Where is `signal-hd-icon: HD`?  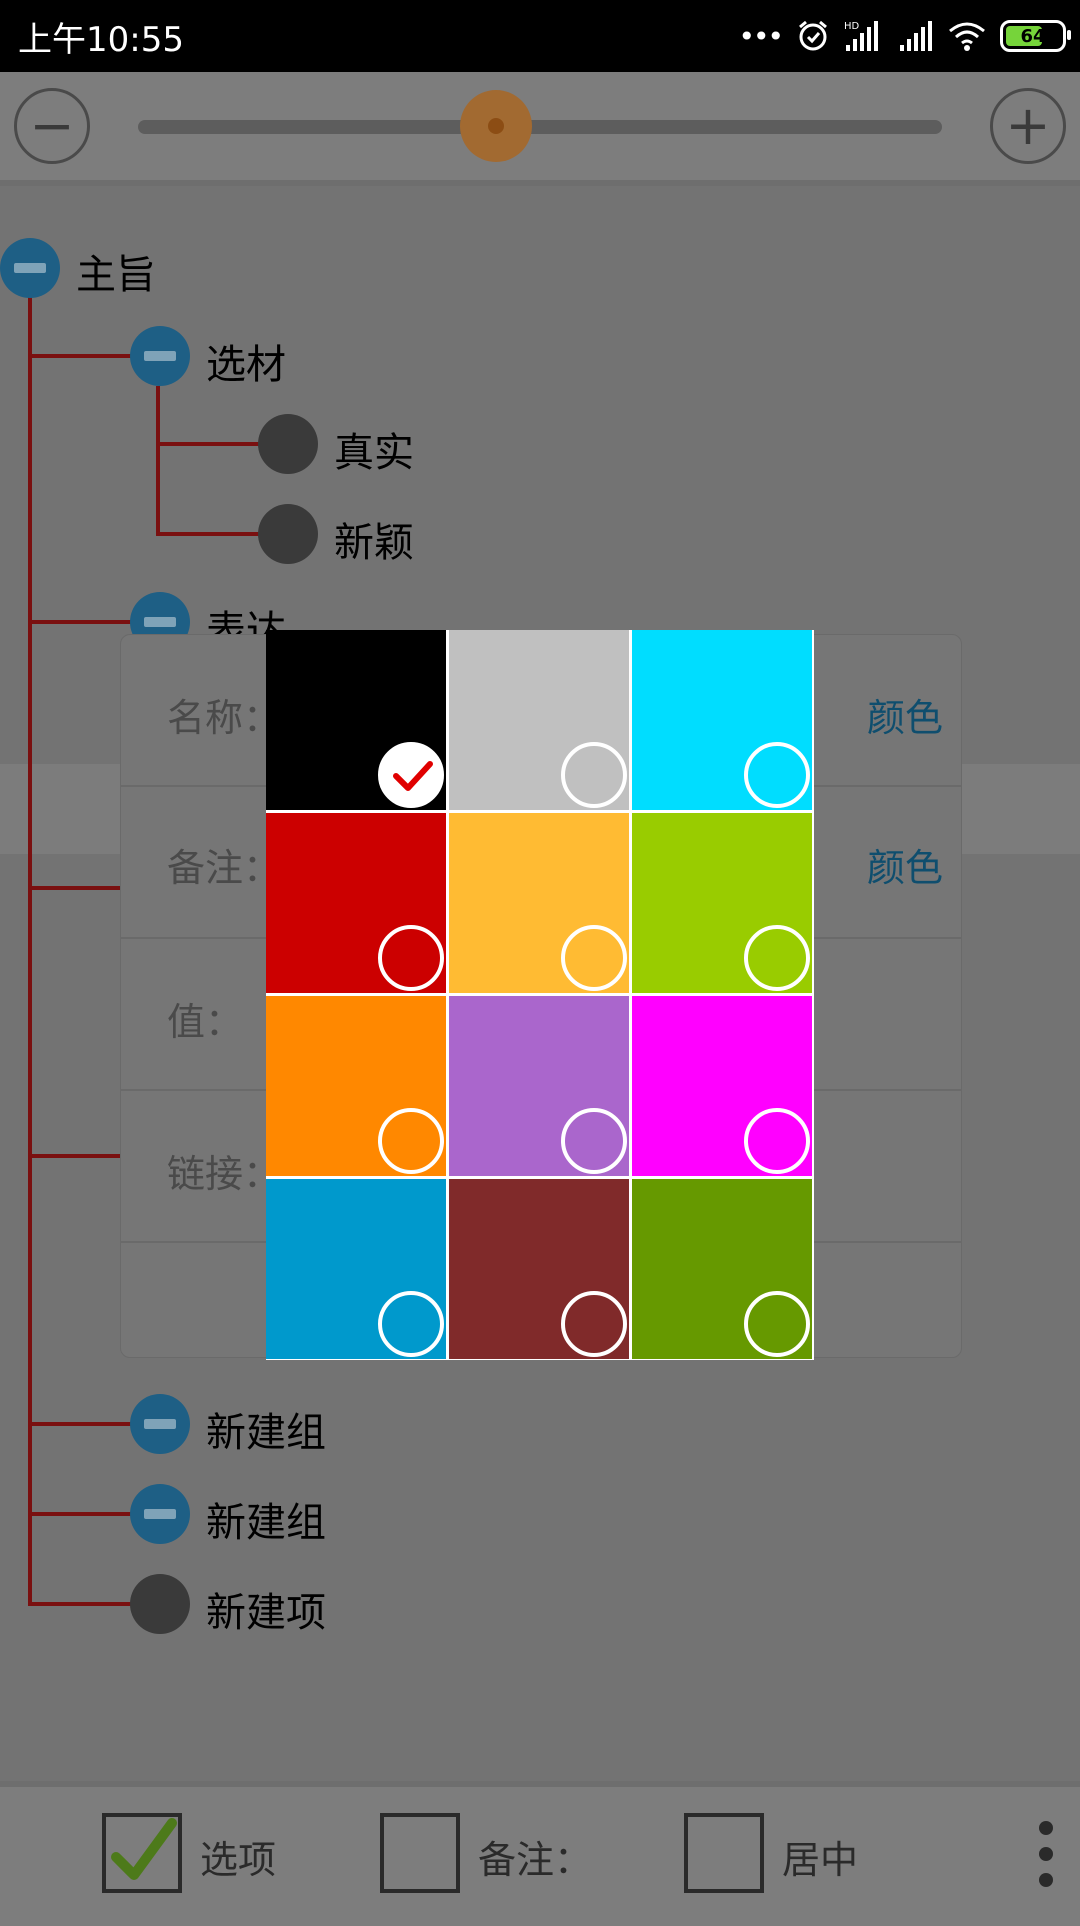
signal-hd-icon: HD is located at coordinates (861, 36).